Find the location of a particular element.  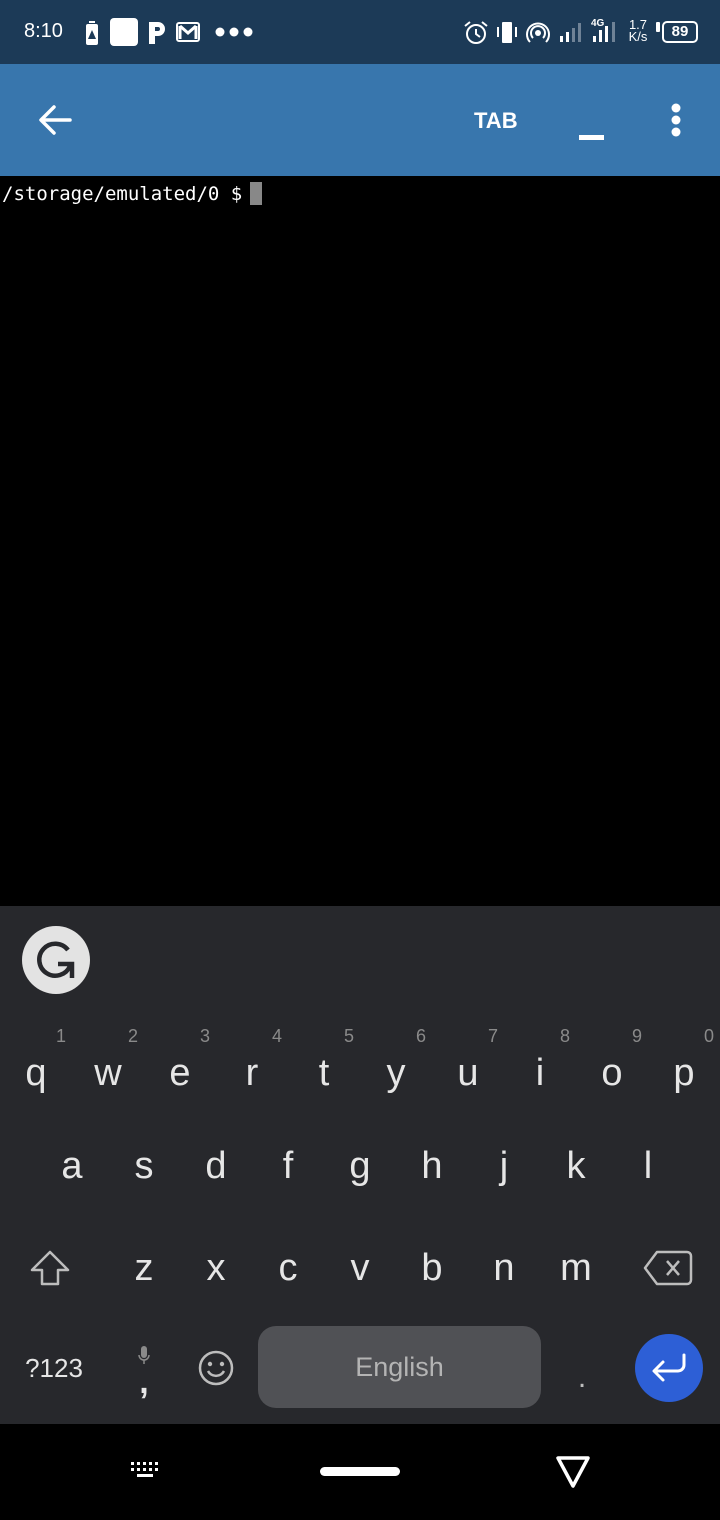

key-s: s is located at coordinates (144, 1166).